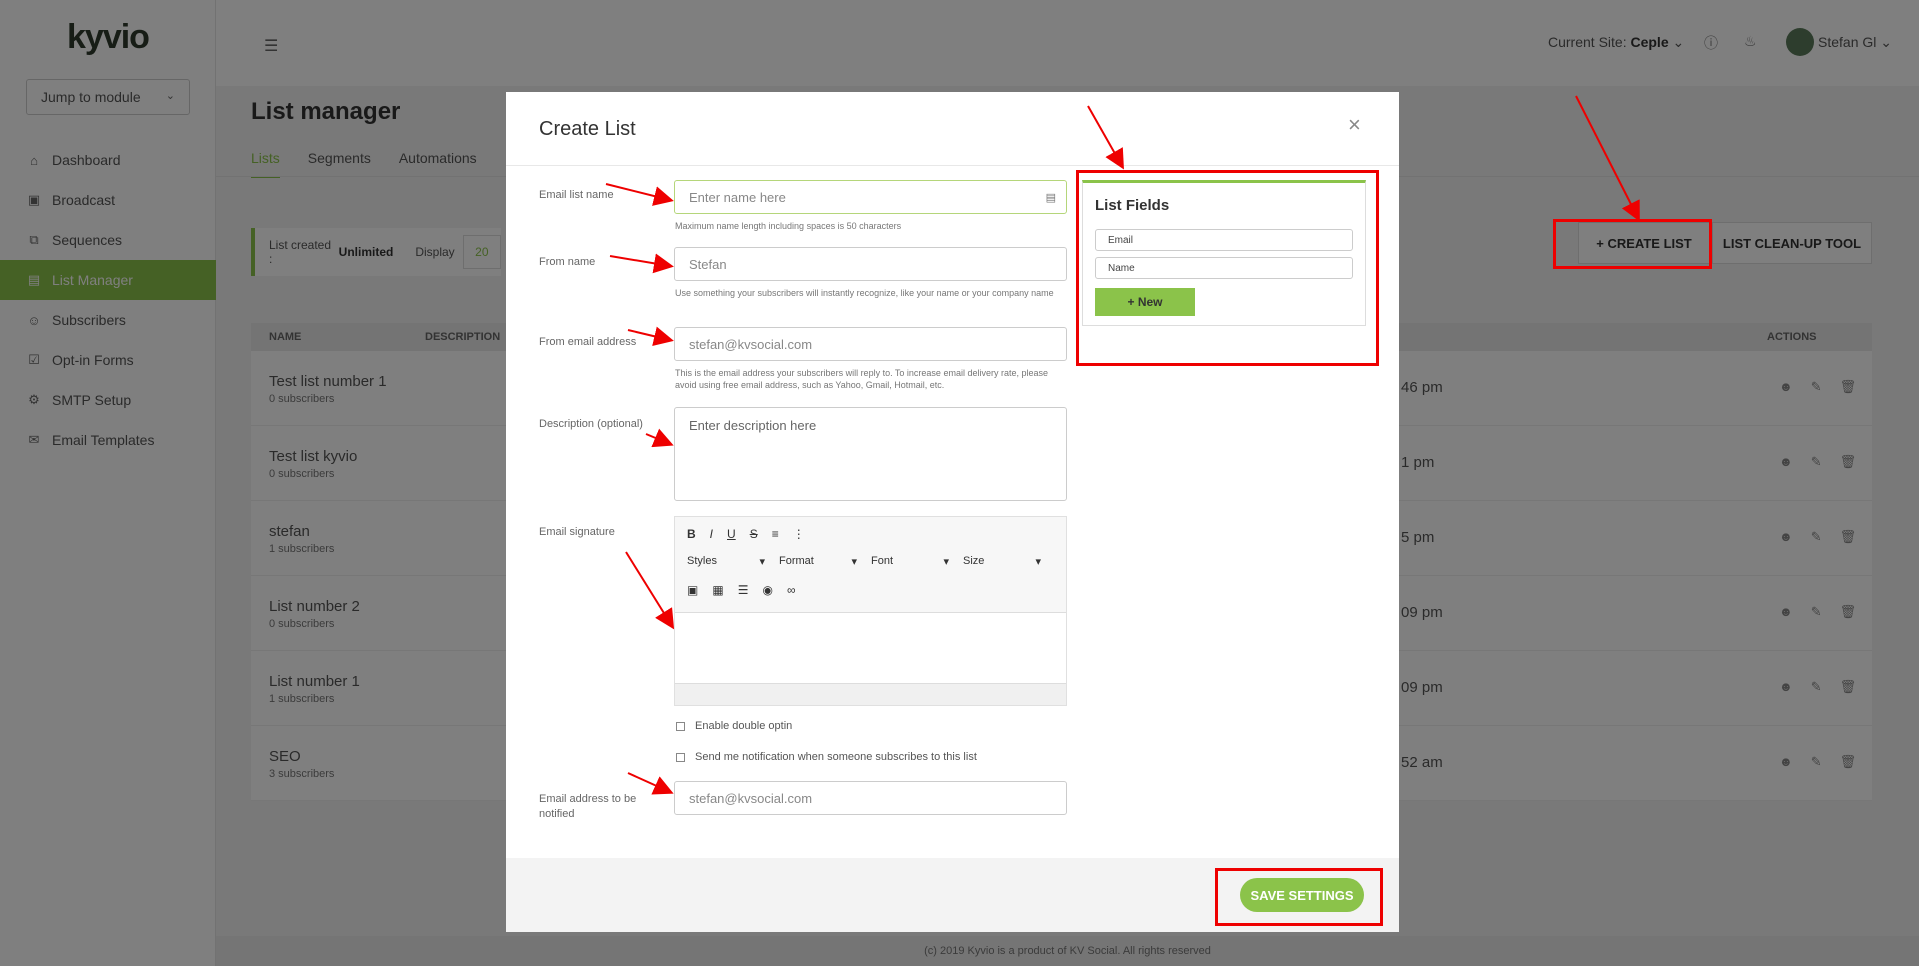 The image size is (1919, 966). I want to click on from-name-value: Stefan, so click(708, 264).